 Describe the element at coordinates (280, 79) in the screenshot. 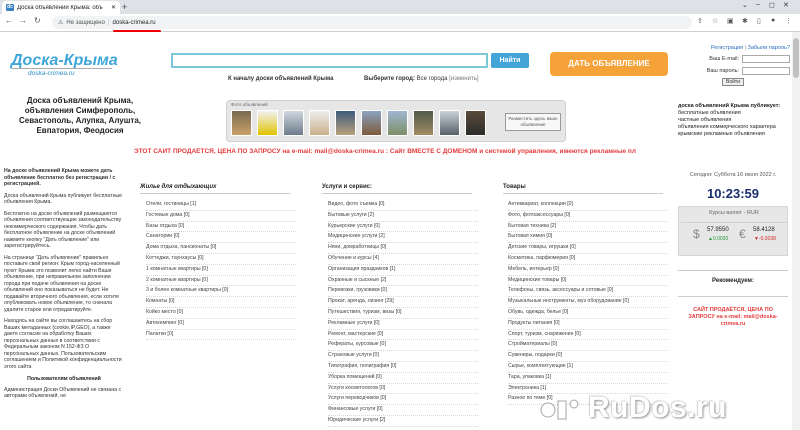

I see `home-link: К началу доски объявлений Крыма` at that location.